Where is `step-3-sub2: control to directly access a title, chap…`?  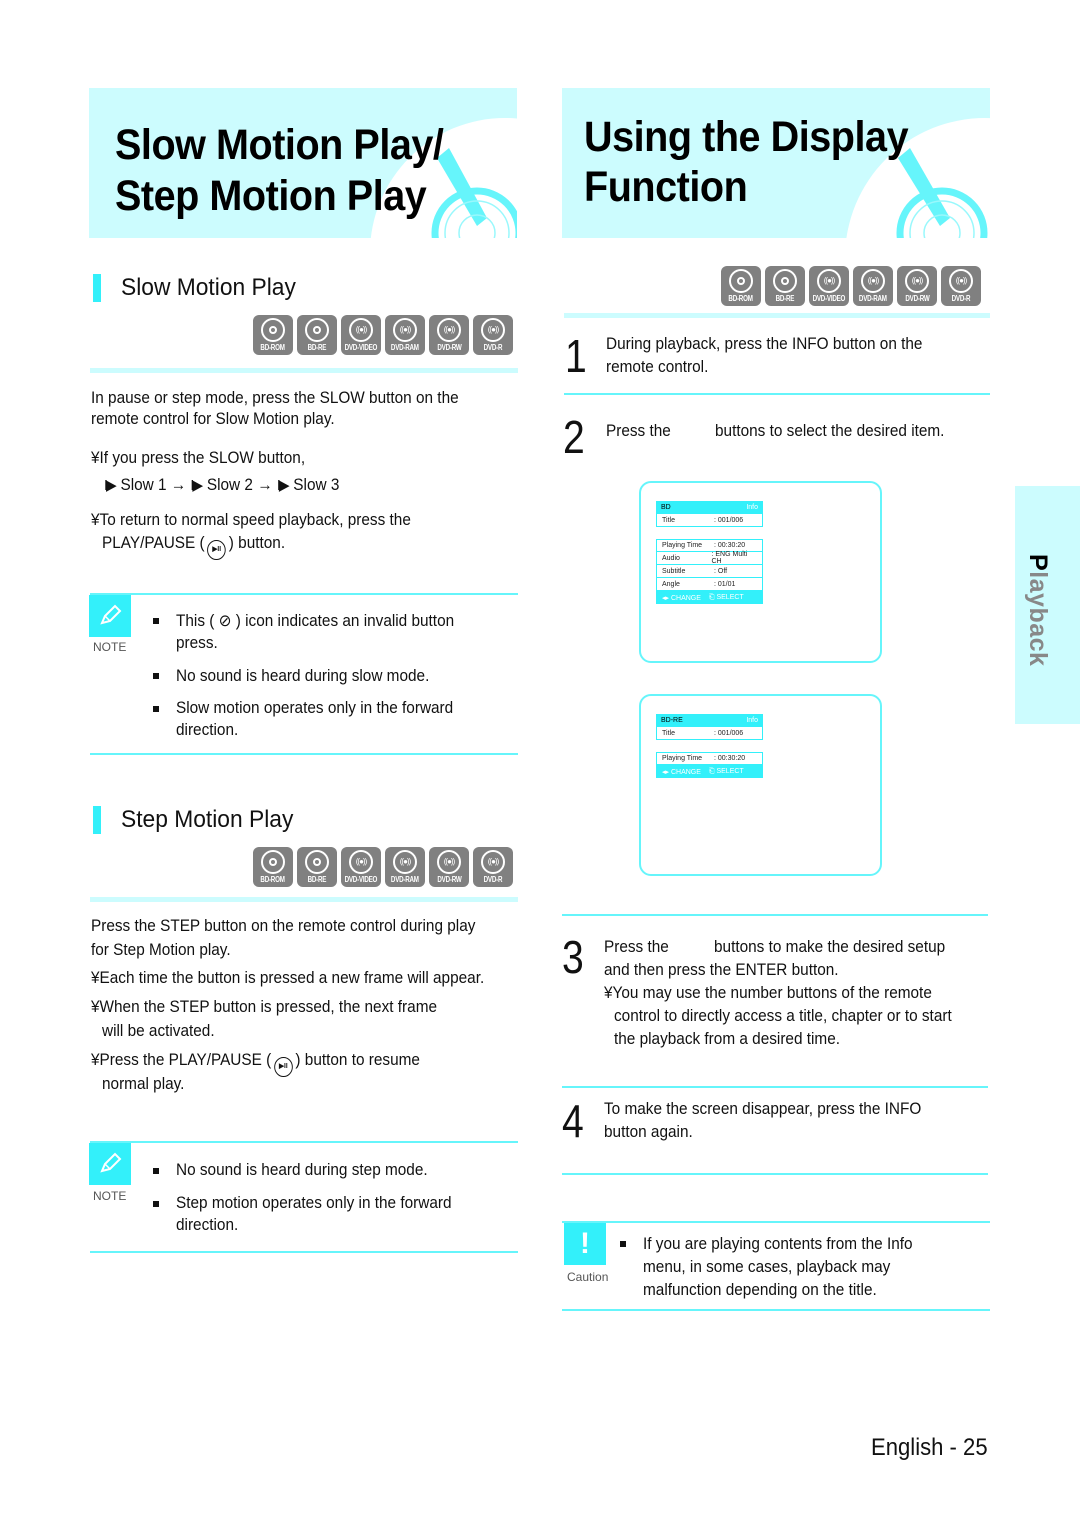
step-3-sub2: control to directly access a title, chap… is located at coordinates (783, 1016).